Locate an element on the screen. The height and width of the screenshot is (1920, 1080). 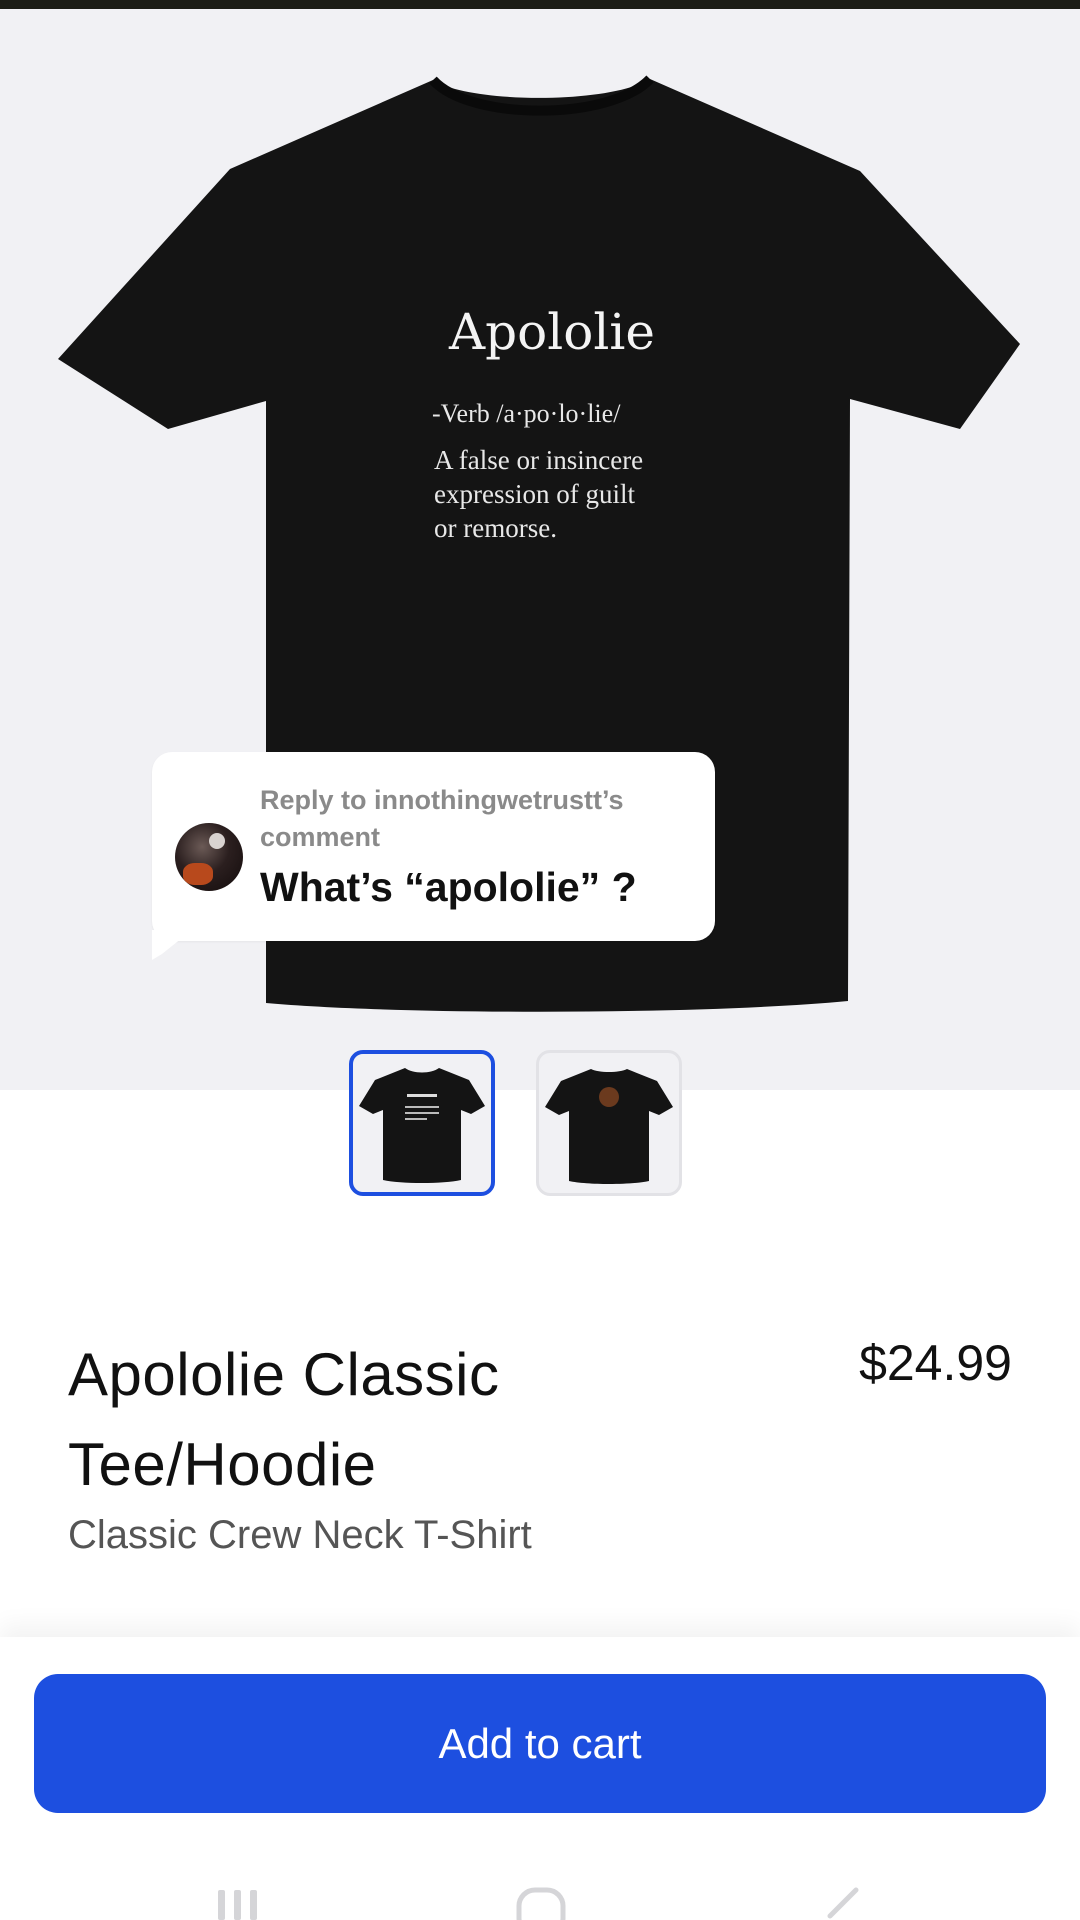
print-definition-line-2: expression of guilt is located at coordinates (534, 494).